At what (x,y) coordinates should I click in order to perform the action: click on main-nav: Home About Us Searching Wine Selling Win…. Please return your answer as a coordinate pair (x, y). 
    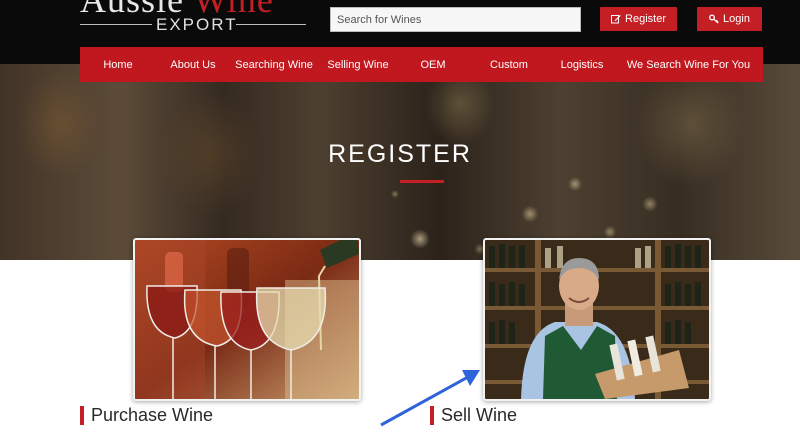
    Looking at the image, I should click on (421, 64).